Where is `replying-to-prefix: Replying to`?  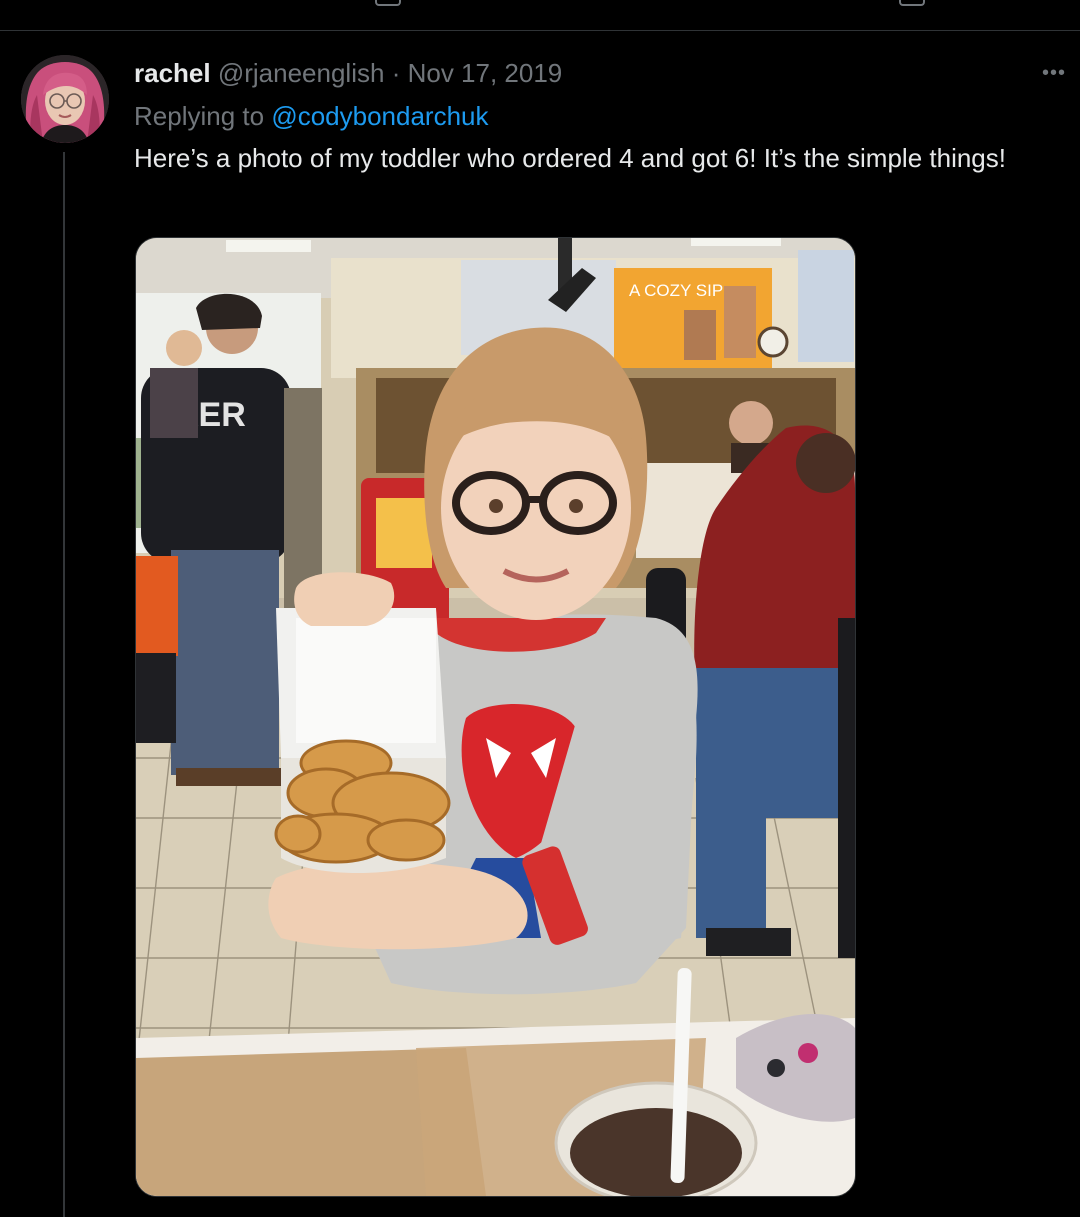
replying-to-prefix: Replying to is located at coordinates (199, 116).